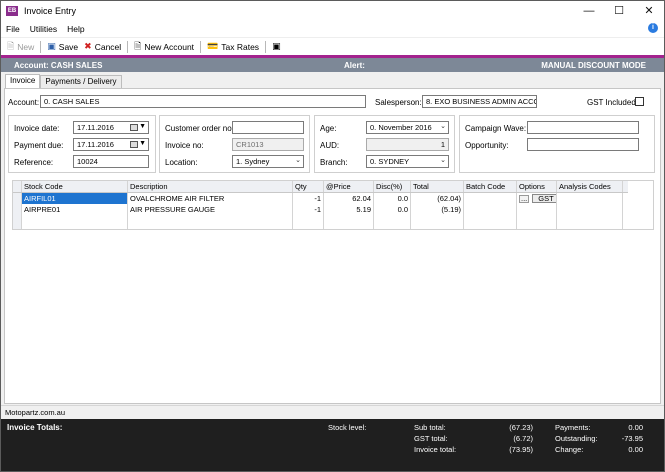 The height and width of the screenshot is (472, 665). Describe the element at coordinates (43, 29) in the screenshot. I see `menu-utilities: Utilities` at that location.